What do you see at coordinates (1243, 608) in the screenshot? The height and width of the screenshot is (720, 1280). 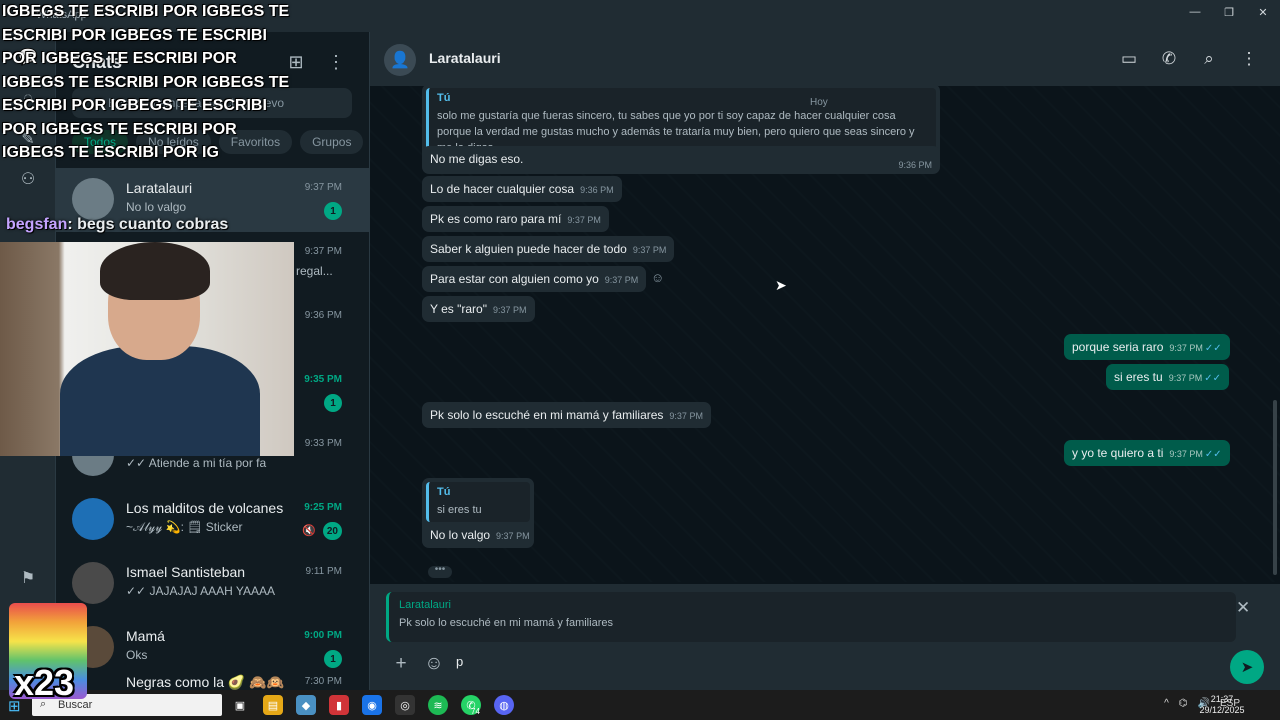 I see `close-reply-icon: ✕` at bounding box center [1243, 608].